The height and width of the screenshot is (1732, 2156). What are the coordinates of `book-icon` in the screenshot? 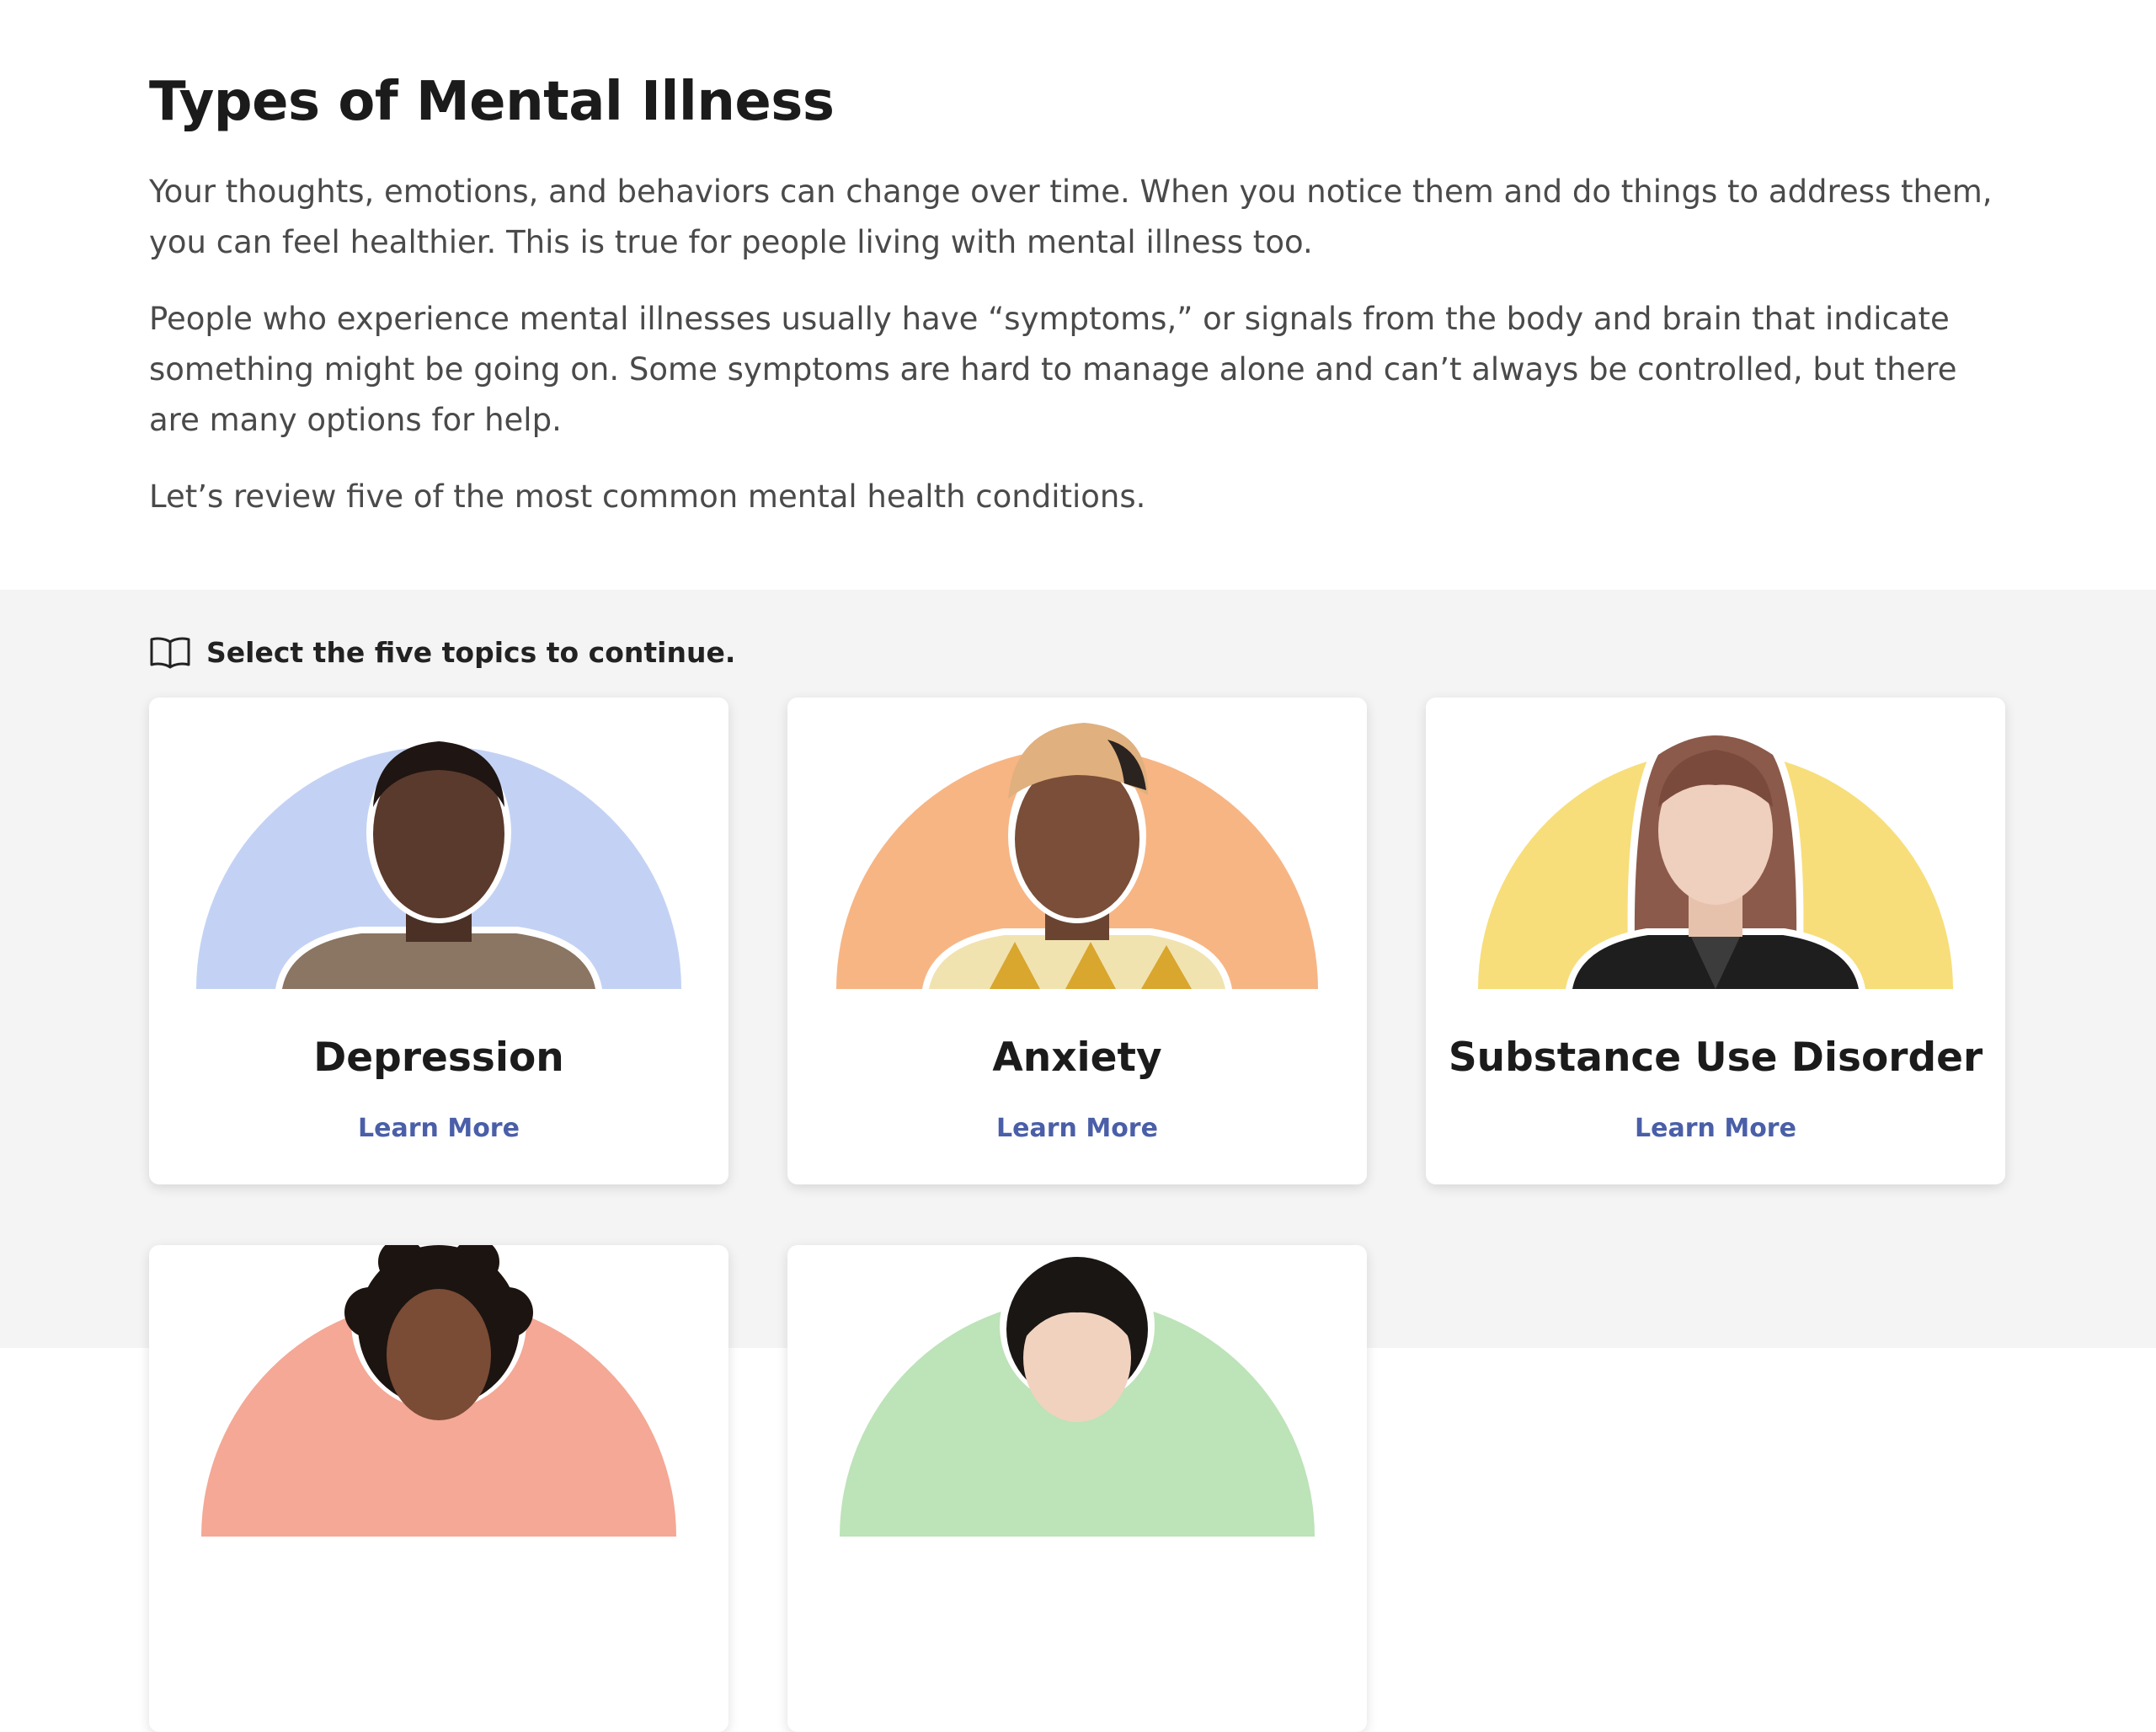 It's located at (170, 652).